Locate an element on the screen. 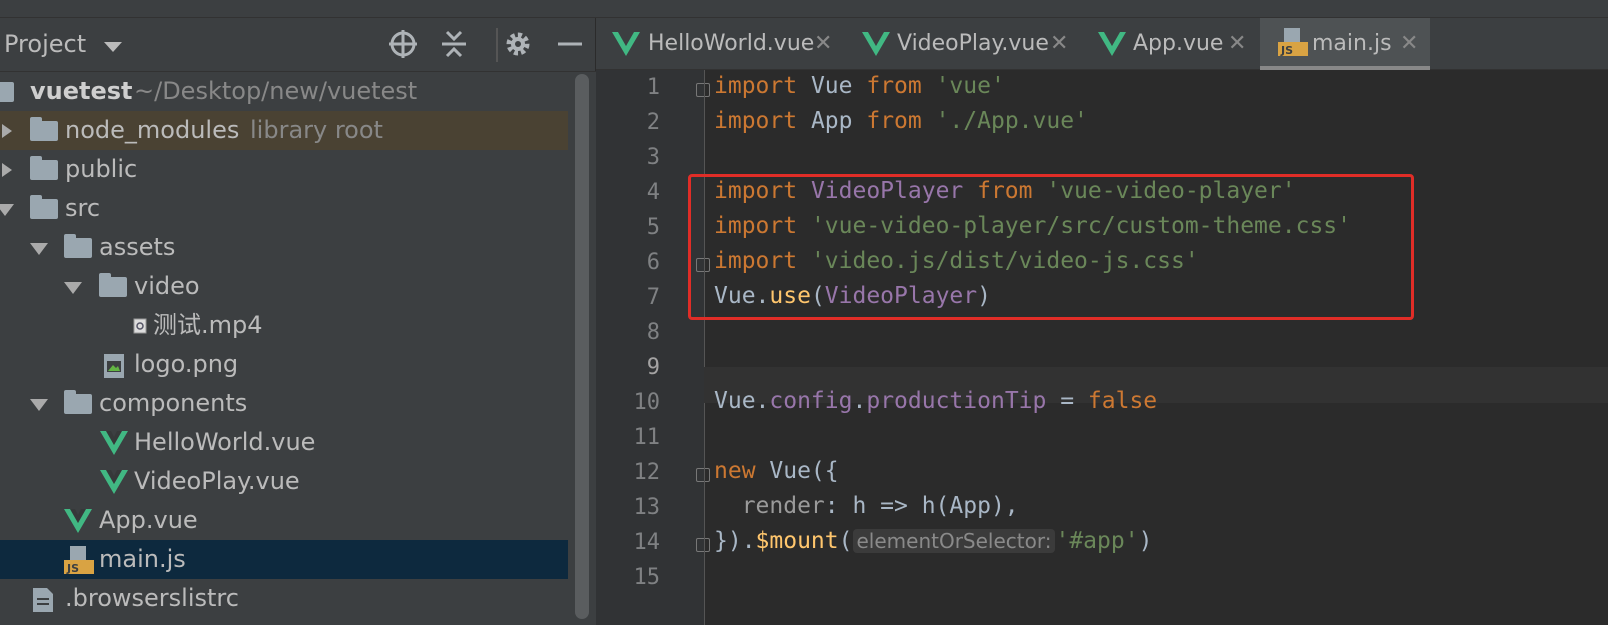 The height and width of the screenshot is (625, 1608). line-number: 8 is located at coordinates (653, 332).